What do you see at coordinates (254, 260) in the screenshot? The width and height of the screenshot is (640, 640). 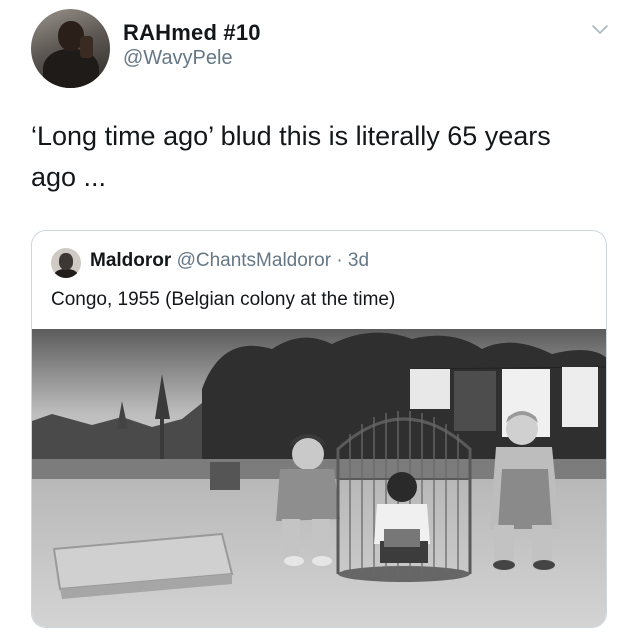 I see `quoted-author-handle: @ChantsMaldoror` at bounding box center [254, 260].